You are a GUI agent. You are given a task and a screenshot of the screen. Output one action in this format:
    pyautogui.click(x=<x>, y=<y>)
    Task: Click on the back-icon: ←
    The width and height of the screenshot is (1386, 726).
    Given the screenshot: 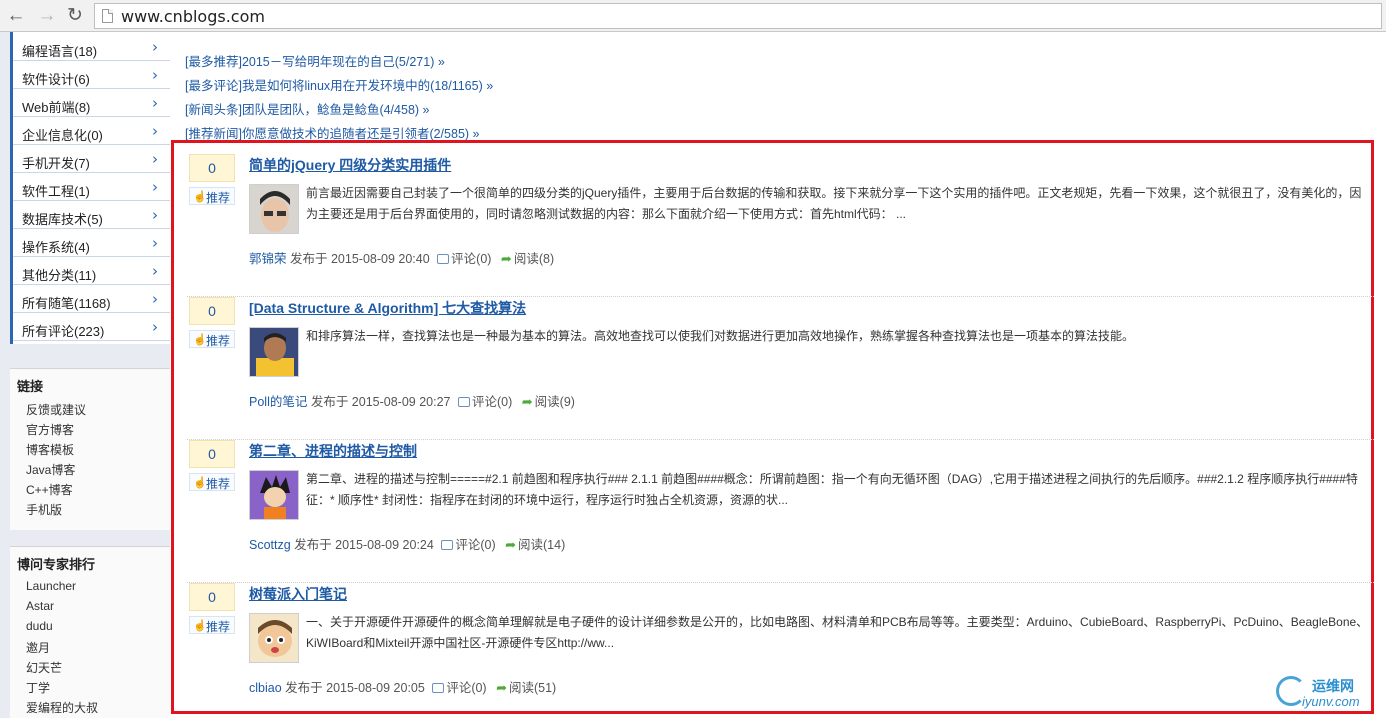 What is the action you would take?
    pyautogui.click(x=16, y=16)
    